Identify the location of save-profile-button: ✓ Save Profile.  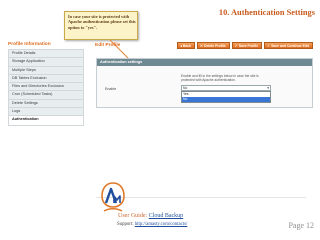
(247, 45).